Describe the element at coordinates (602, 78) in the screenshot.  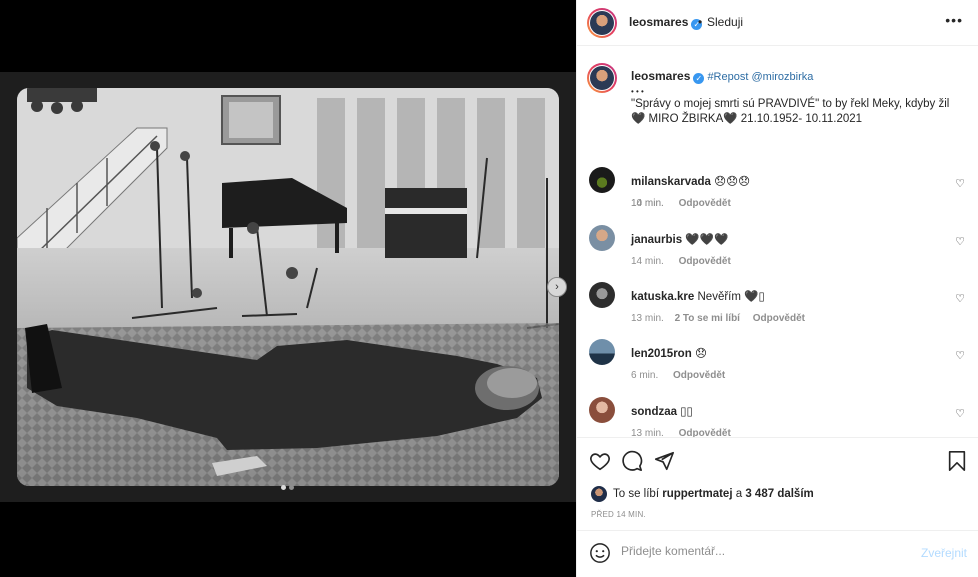
I see `caption-avatar` at that location.